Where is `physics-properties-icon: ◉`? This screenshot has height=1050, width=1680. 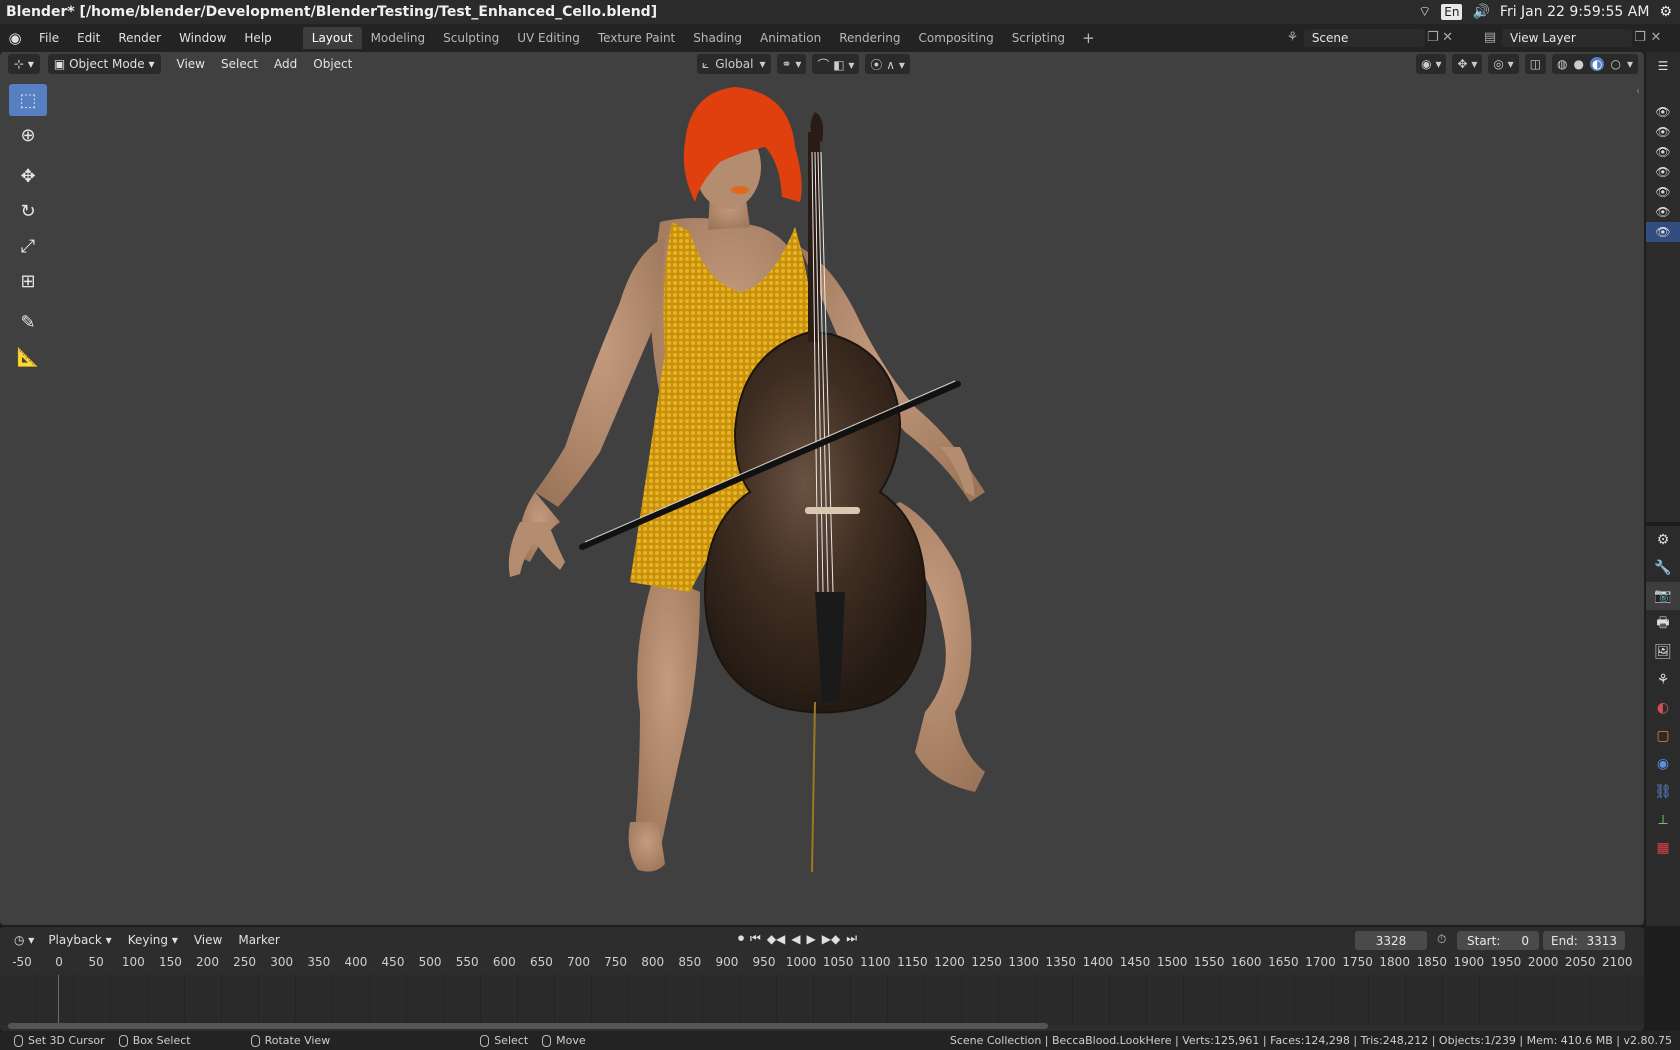
physics-properties-icon: ◉ is located at coordinates (1663, 764).